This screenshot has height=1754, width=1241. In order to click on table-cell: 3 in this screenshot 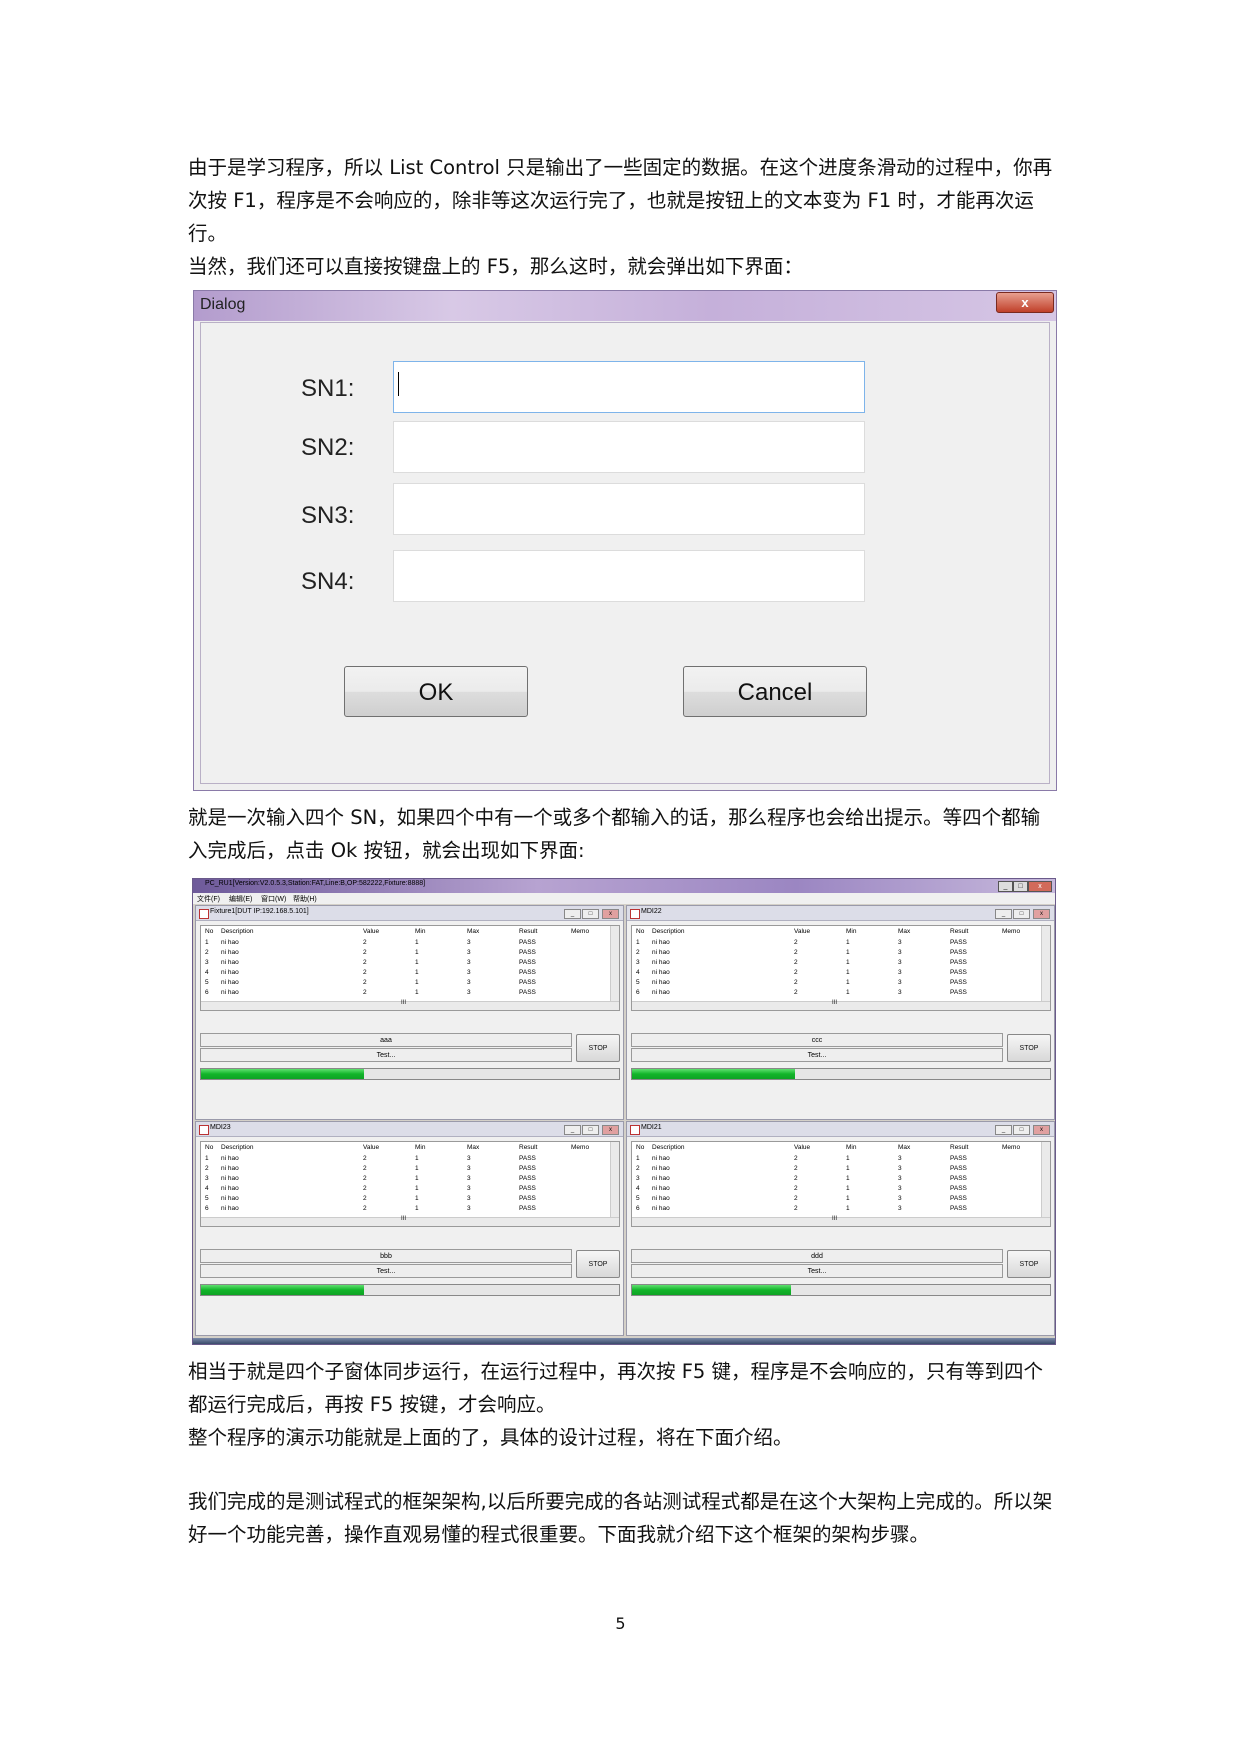, I will do `click(900, 1198)`.